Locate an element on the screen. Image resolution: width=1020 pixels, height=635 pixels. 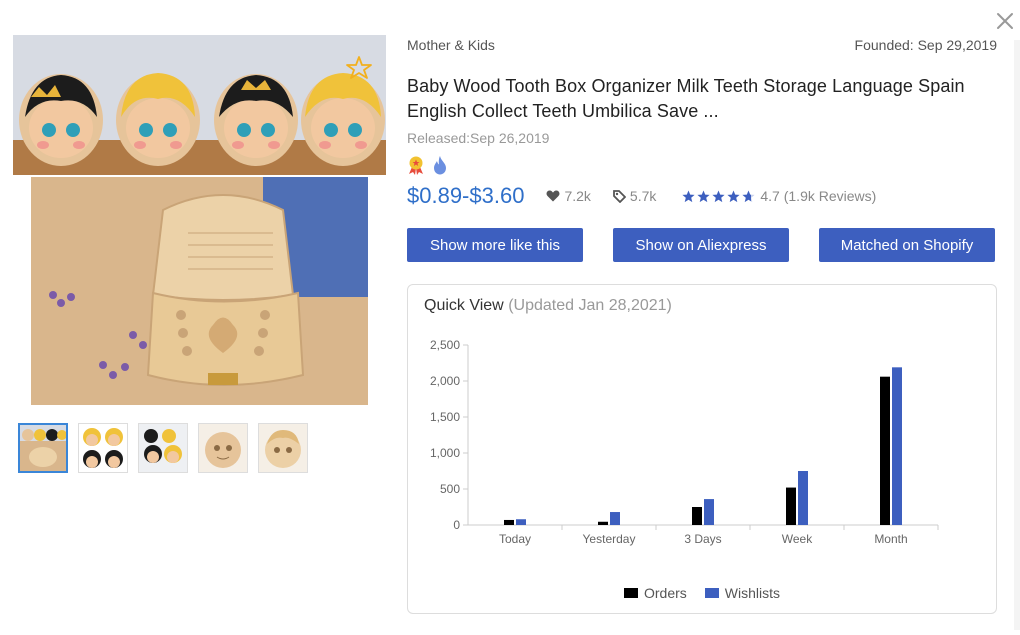
chart-legend: Orders Wishlists is located at coordinates (702, 593).